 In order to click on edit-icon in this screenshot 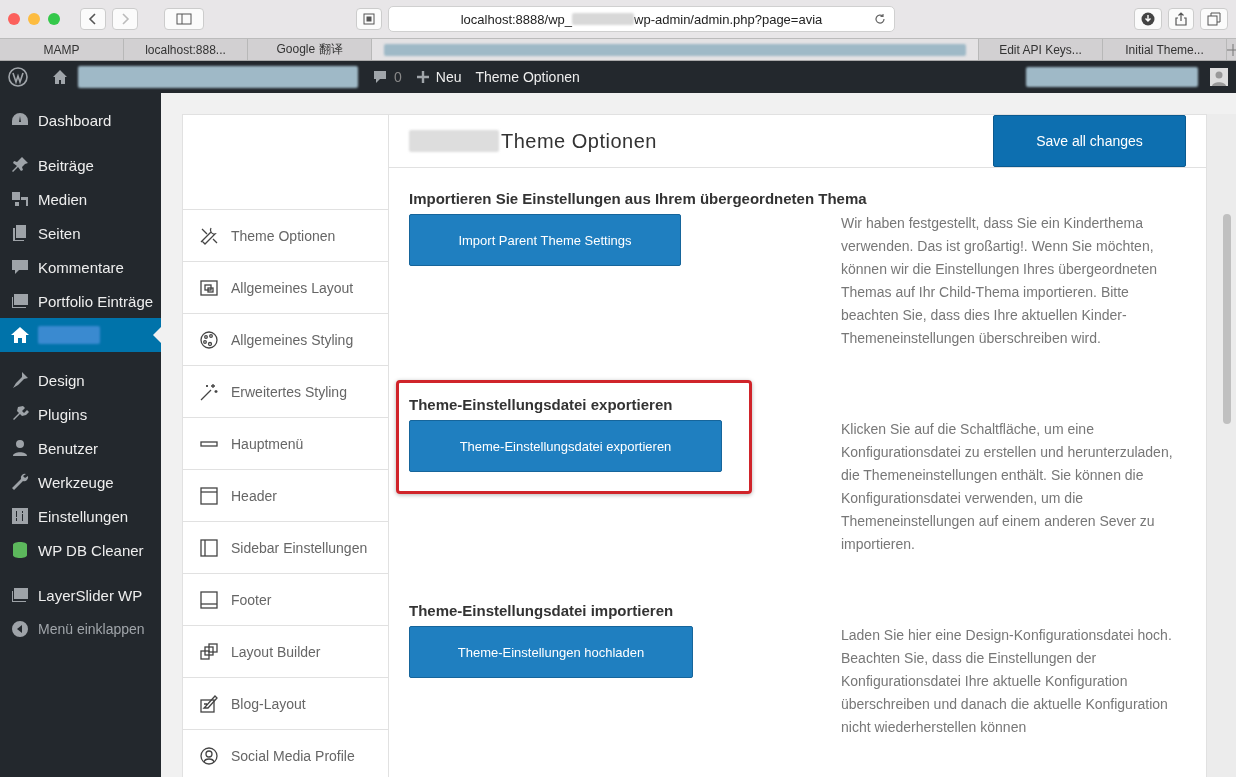, I will do `click(209, 703)`.